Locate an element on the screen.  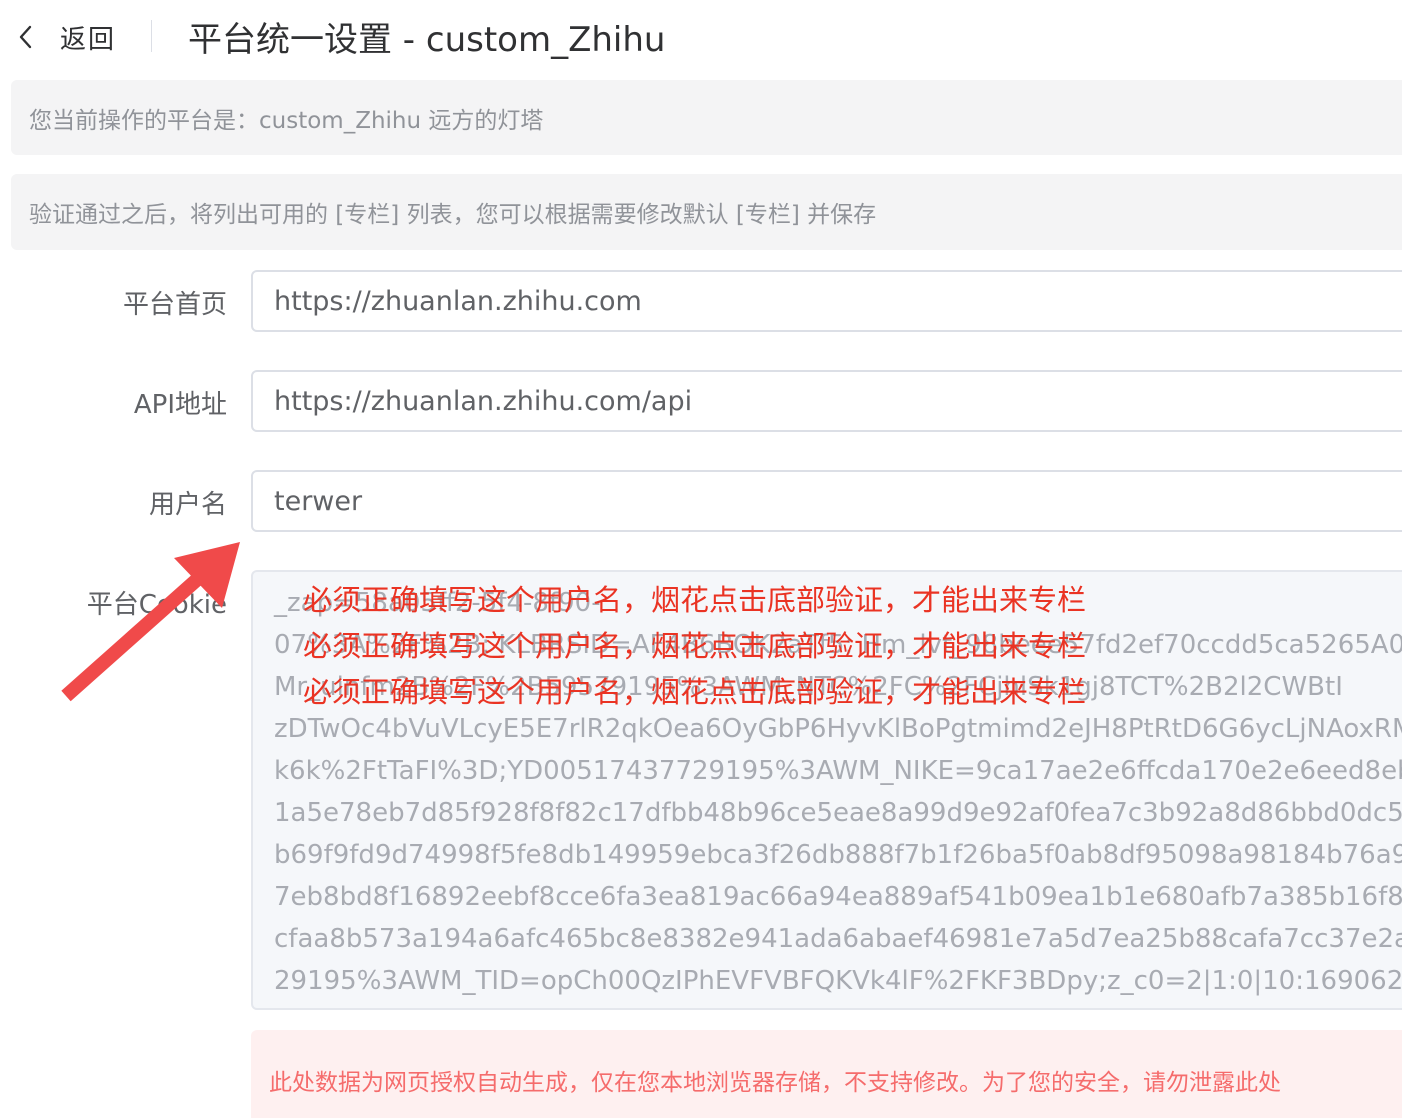
back-button: 返回 is located at coordinates (65, 37).